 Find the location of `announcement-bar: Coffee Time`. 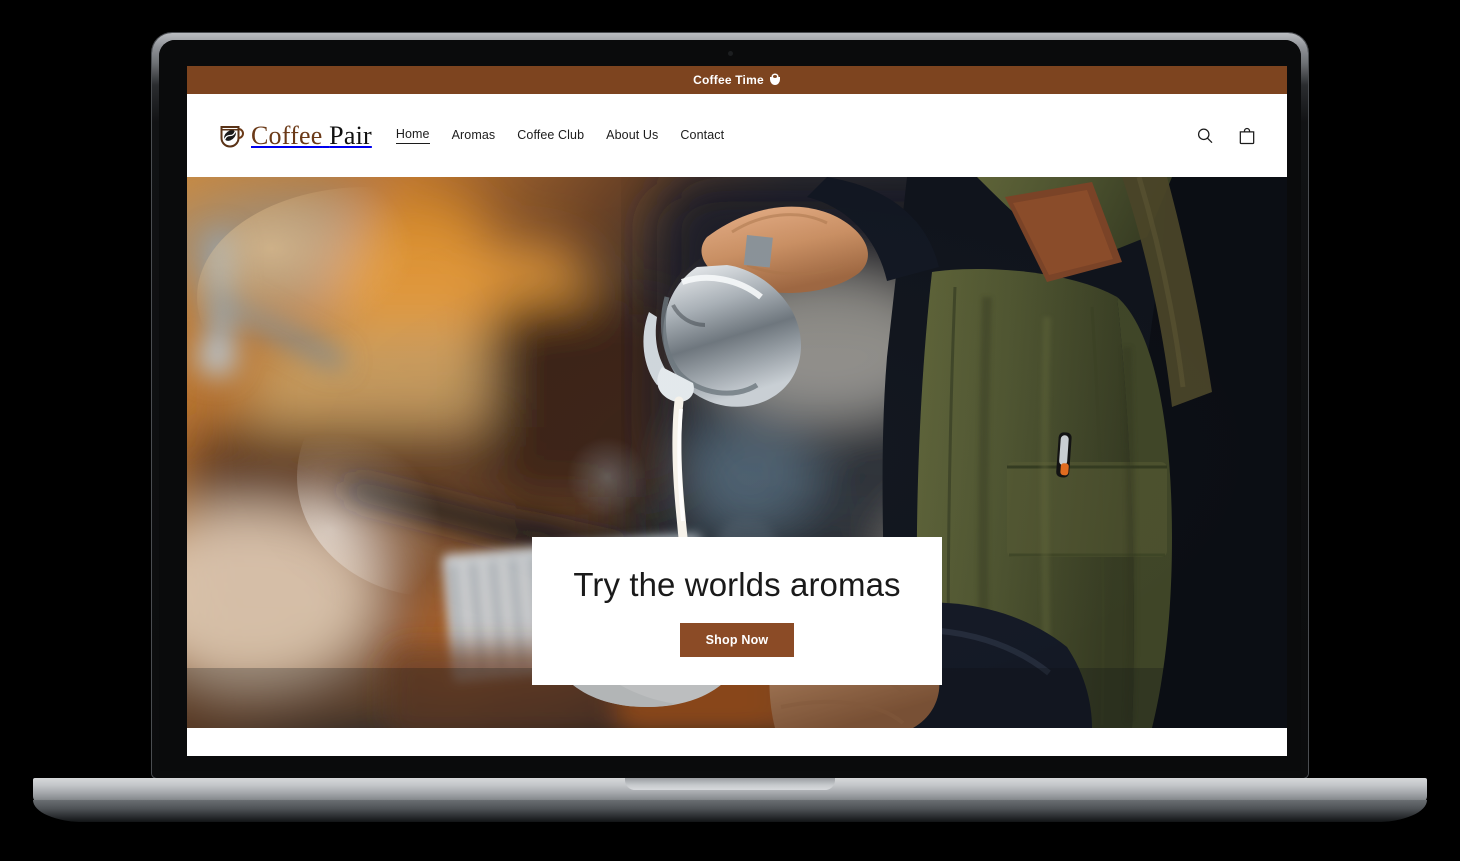

announcement-bar: Coffee Time is located at coordinates (737, 80).